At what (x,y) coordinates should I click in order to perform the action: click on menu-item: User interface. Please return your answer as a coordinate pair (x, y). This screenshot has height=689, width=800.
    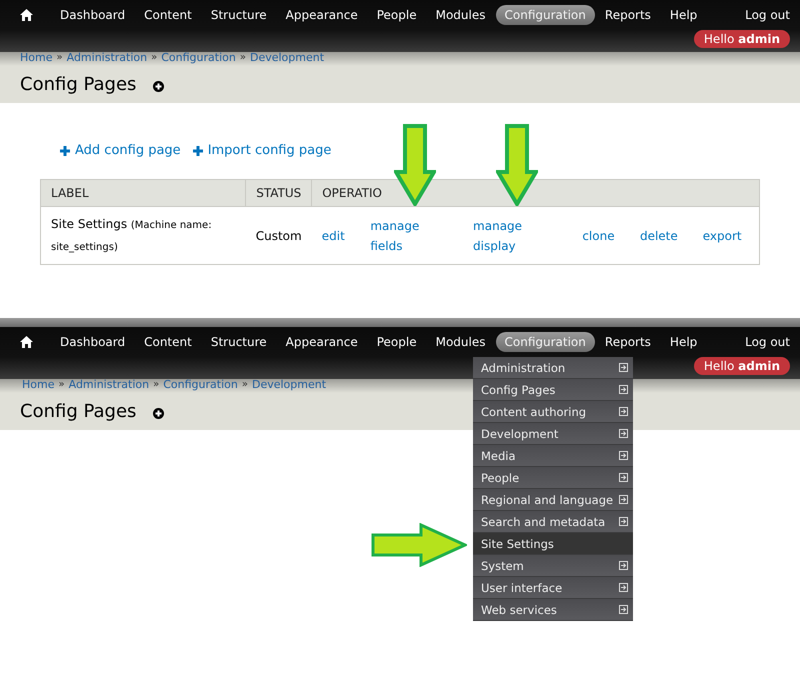
    Looking at the image, I should click on (553, 588).